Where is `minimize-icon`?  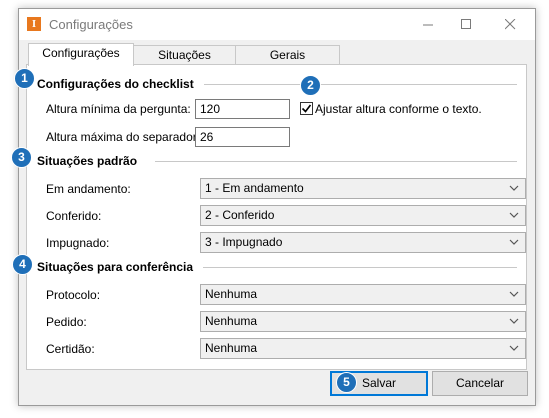 minimize-icon is located at coordinates (427, 25).